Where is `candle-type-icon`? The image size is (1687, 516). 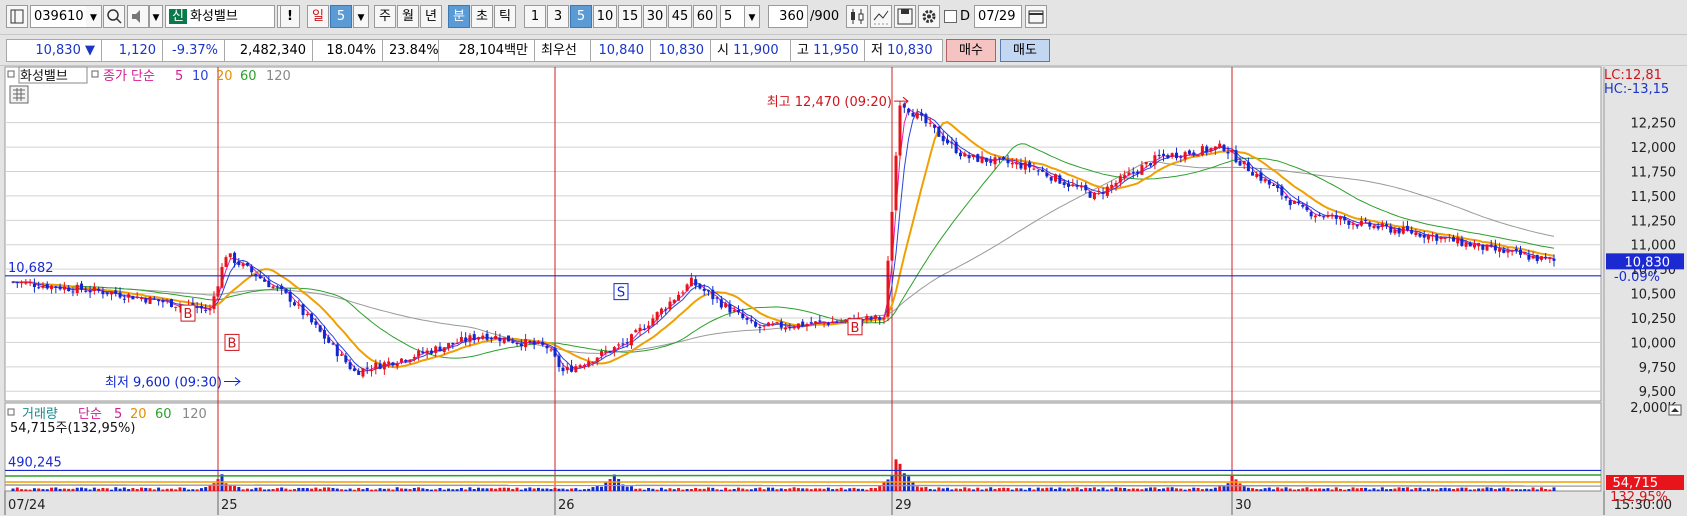 candle-type-icon is located at coordinates (857, 16).